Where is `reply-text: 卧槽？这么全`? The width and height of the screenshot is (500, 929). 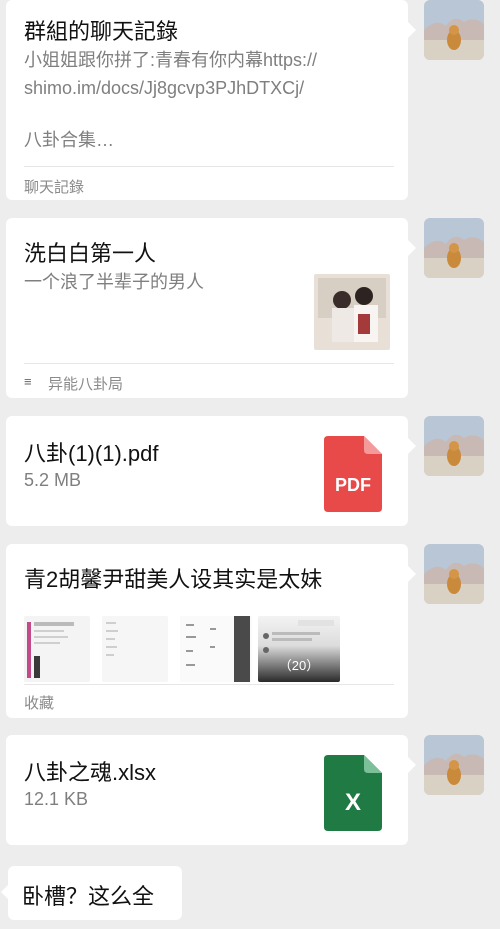
reply-text: 卧槽？这么全 is located at coordinates (88, 896).